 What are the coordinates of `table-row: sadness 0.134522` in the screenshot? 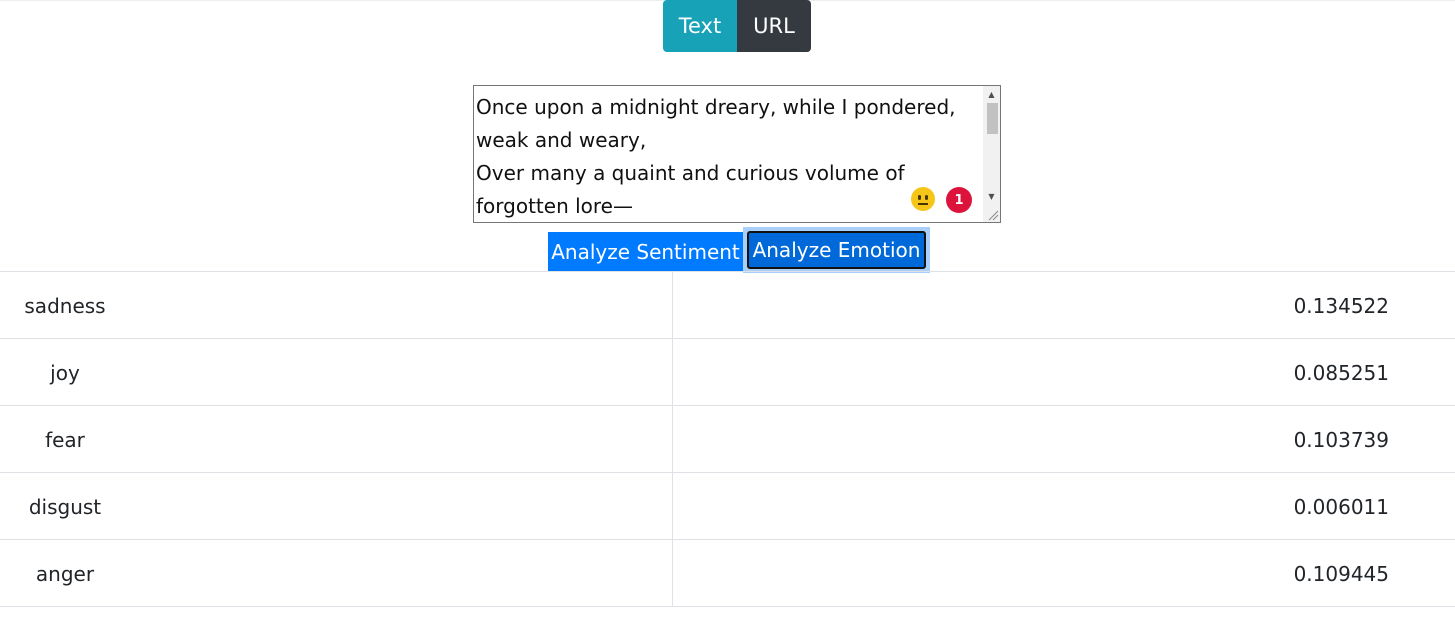 It's located at (727, 304).